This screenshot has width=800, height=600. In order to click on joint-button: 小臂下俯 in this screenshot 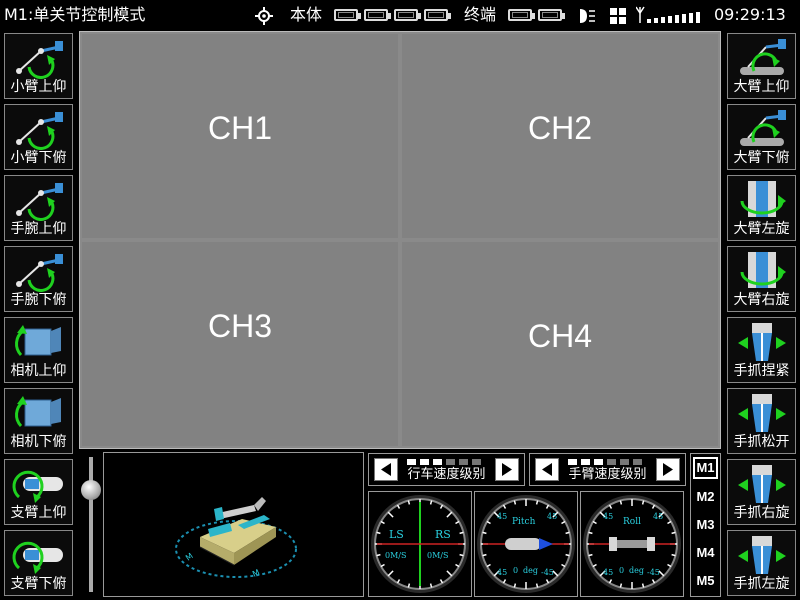, I will do `click(38, 137)`.